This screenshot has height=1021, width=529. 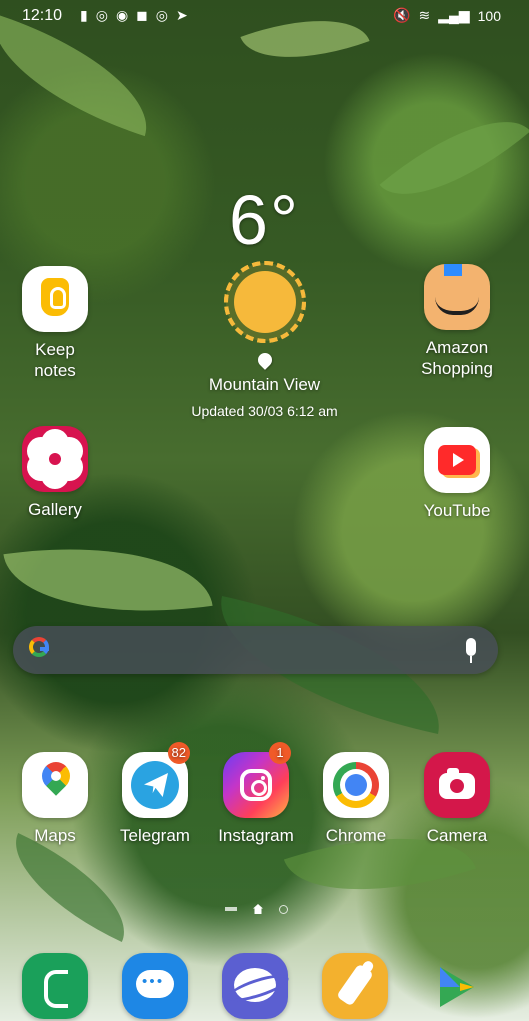 I want to click on phone-icon, so click(x=55, y=986).